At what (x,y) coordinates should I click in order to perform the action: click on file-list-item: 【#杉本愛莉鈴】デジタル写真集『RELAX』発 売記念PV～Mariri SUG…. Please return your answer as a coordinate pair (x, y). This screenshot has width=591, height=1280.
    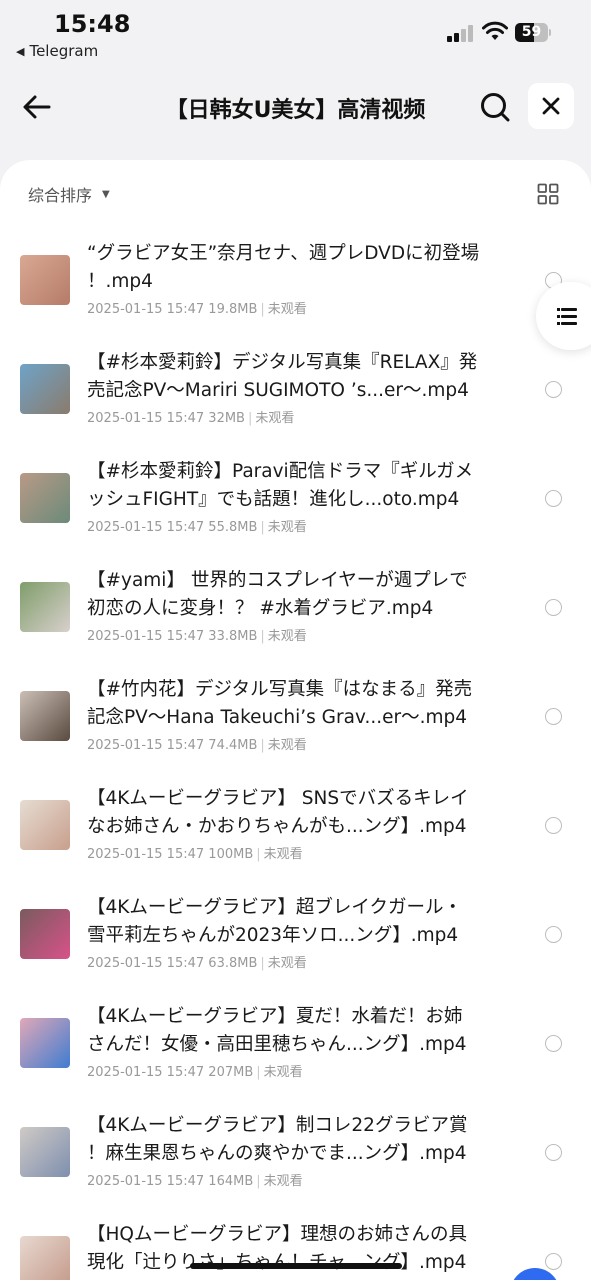
    Looking at the image, I should click on (295, 403).